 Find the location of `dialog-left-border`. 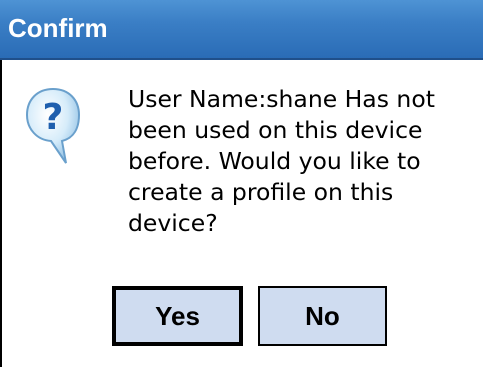

dialog-left-border is located at coordinates (1, 213).